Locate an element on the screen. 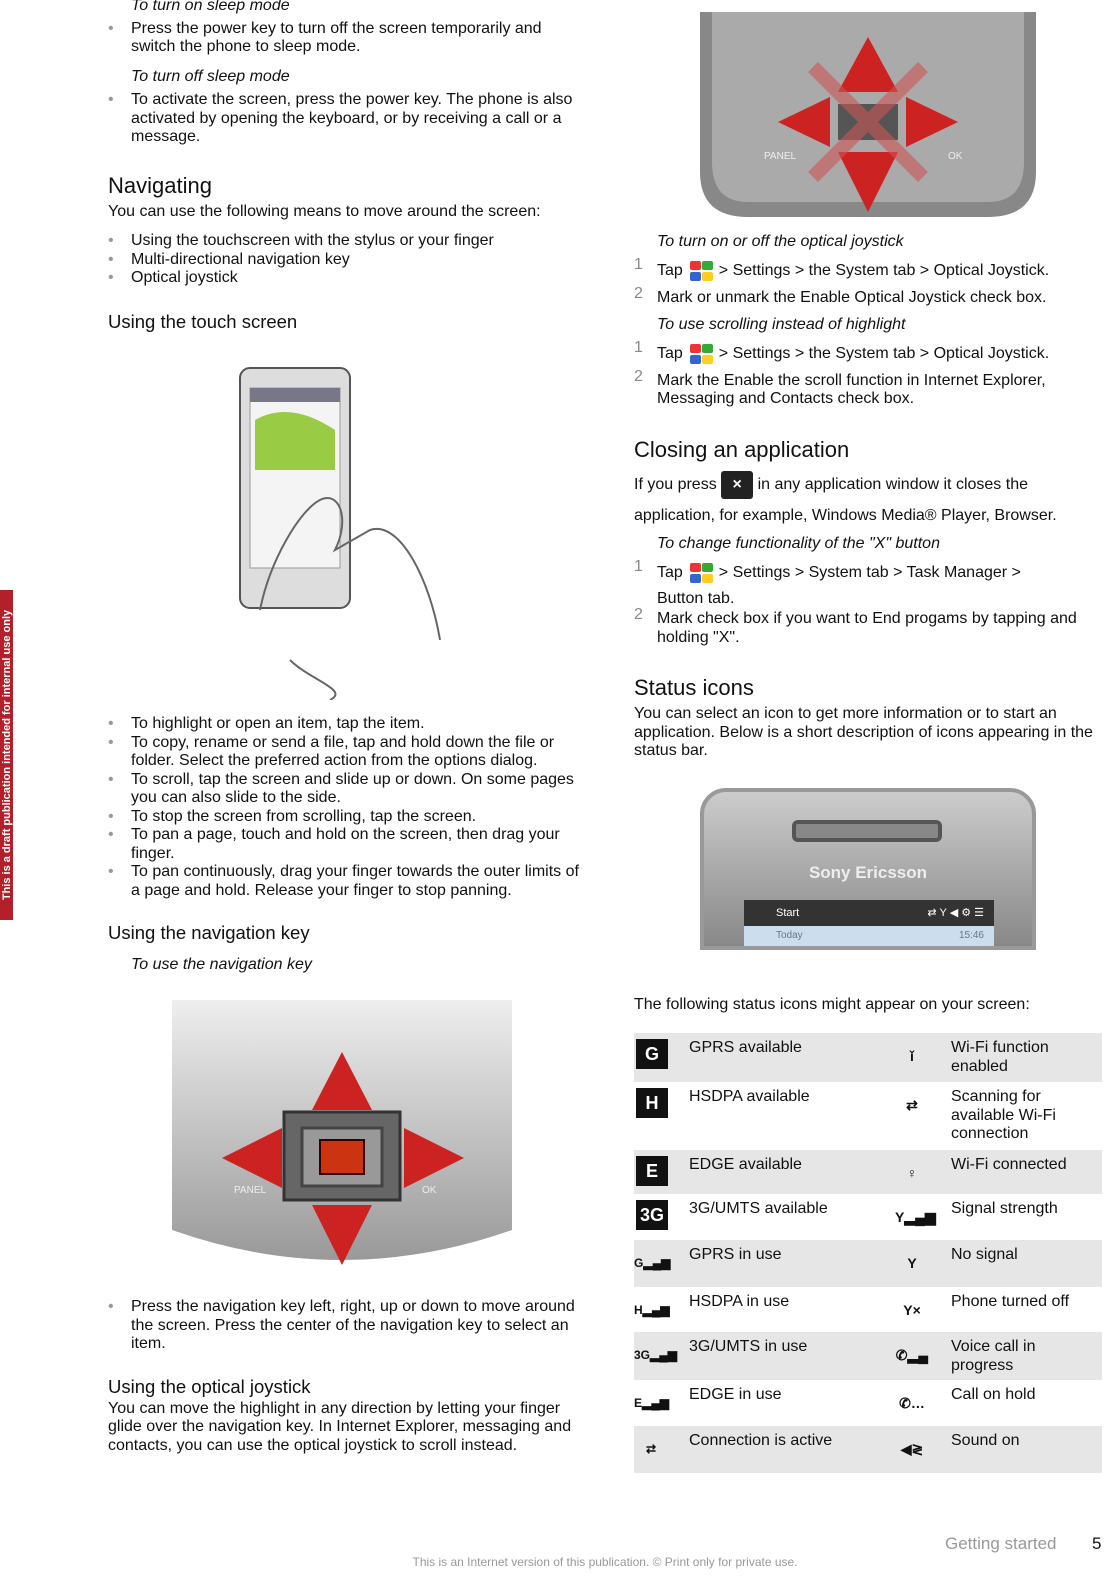  wifi-connected-icon: ♀ is located at coordinates (912, 1173).